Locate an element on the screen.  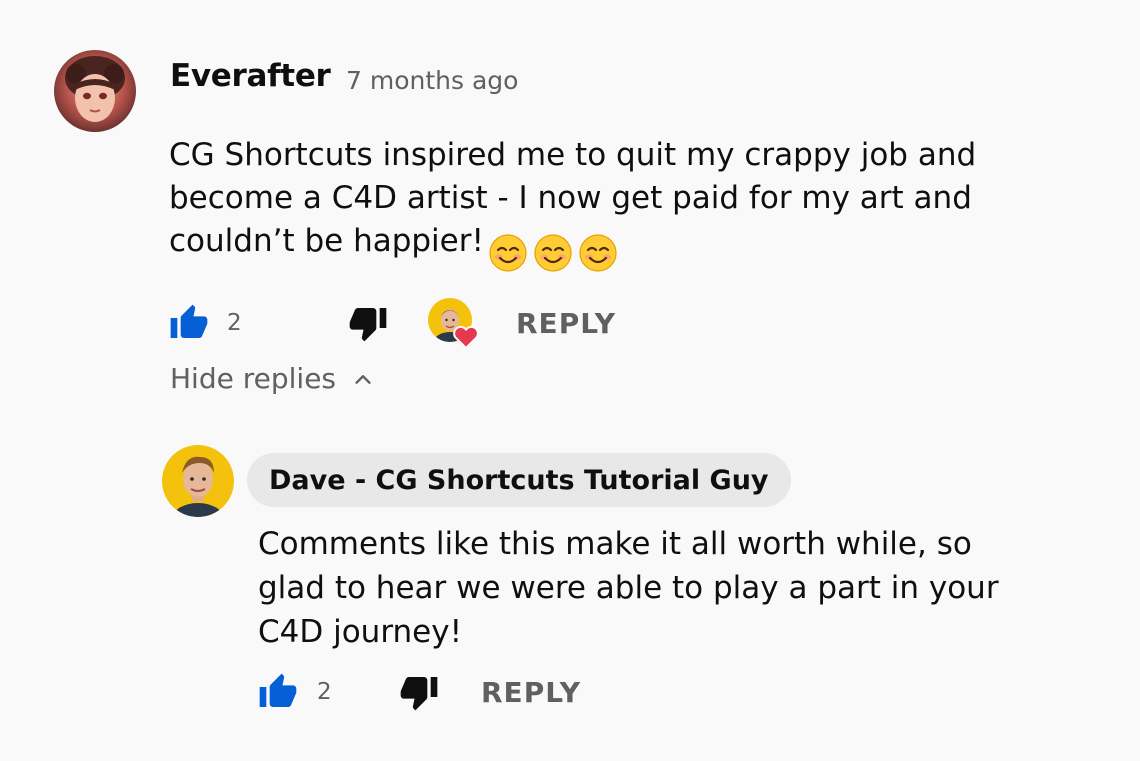
emoji-group is located at coordinates (555, 251).